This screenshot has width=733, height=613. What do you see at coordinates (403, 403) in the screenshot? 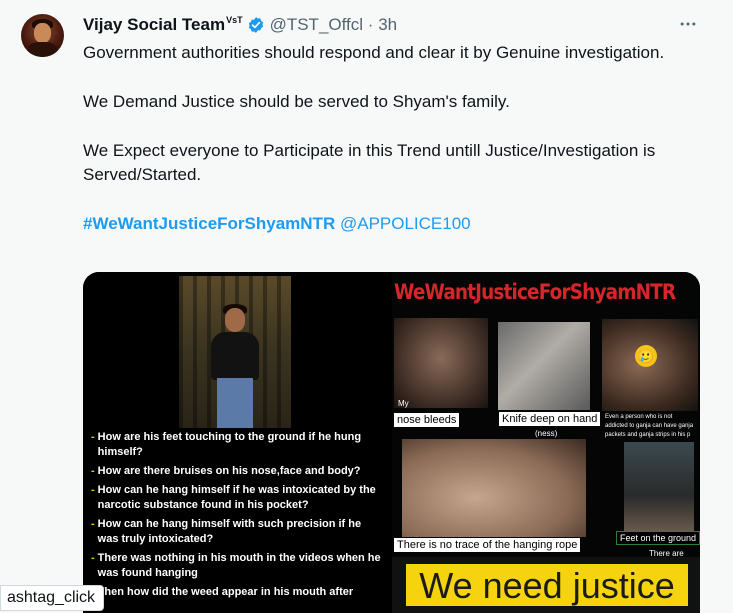
I see `nose-caption-prefix: My` at bounding box center [403, 403].